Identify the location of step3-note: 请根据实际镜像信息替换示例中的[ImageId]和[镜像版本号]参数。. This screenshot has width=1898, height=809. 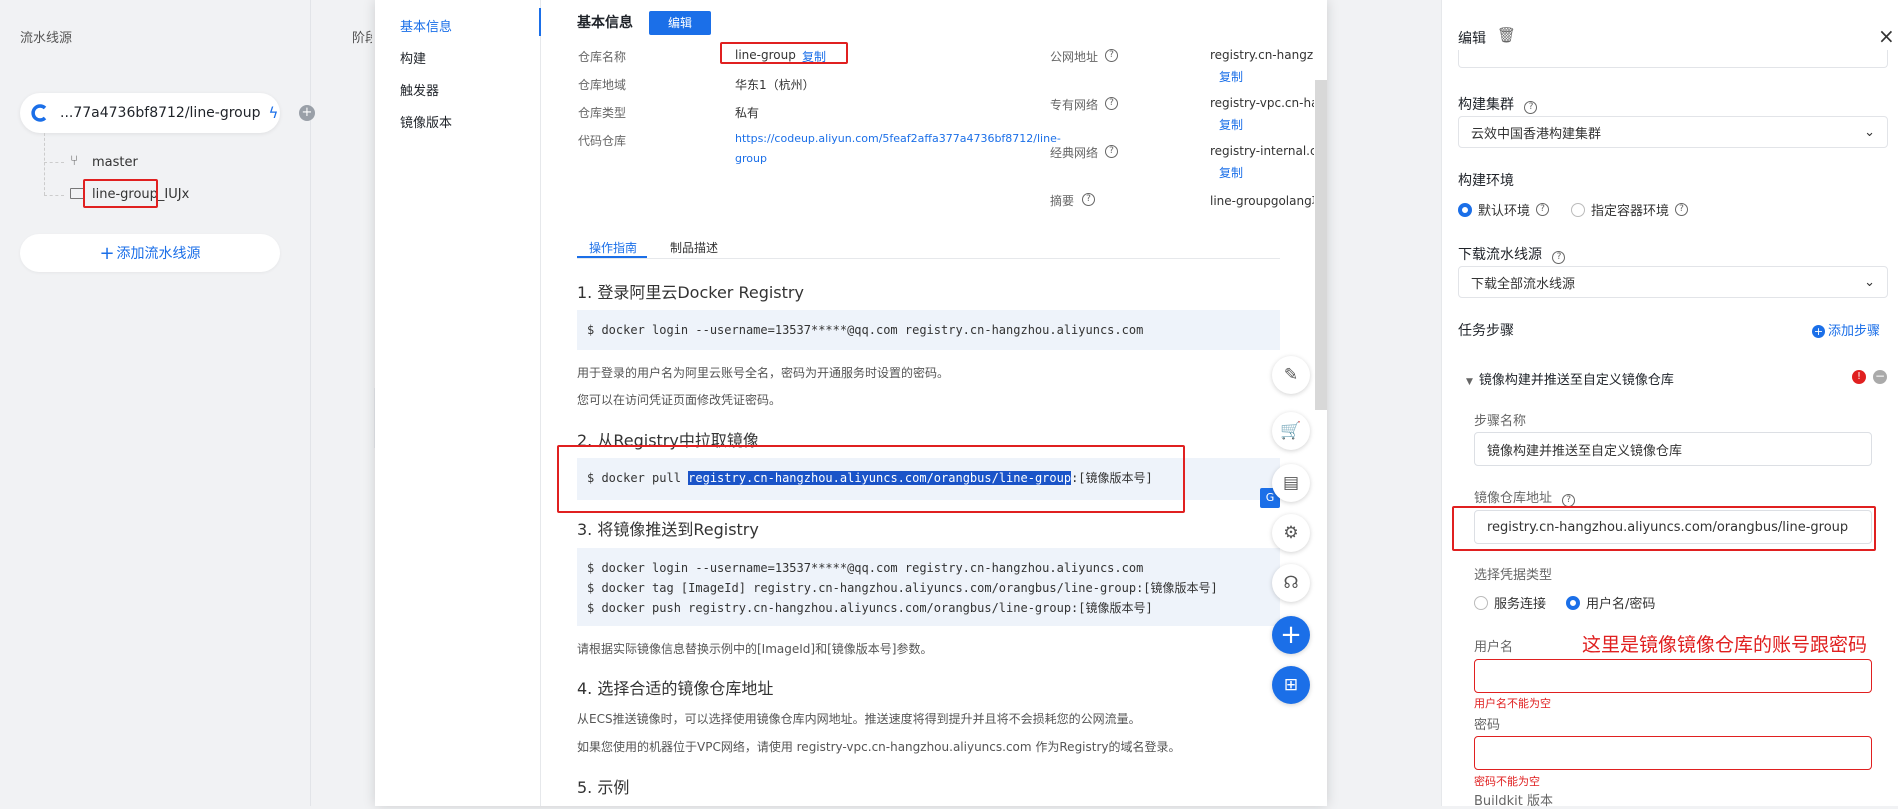
(755, 649).